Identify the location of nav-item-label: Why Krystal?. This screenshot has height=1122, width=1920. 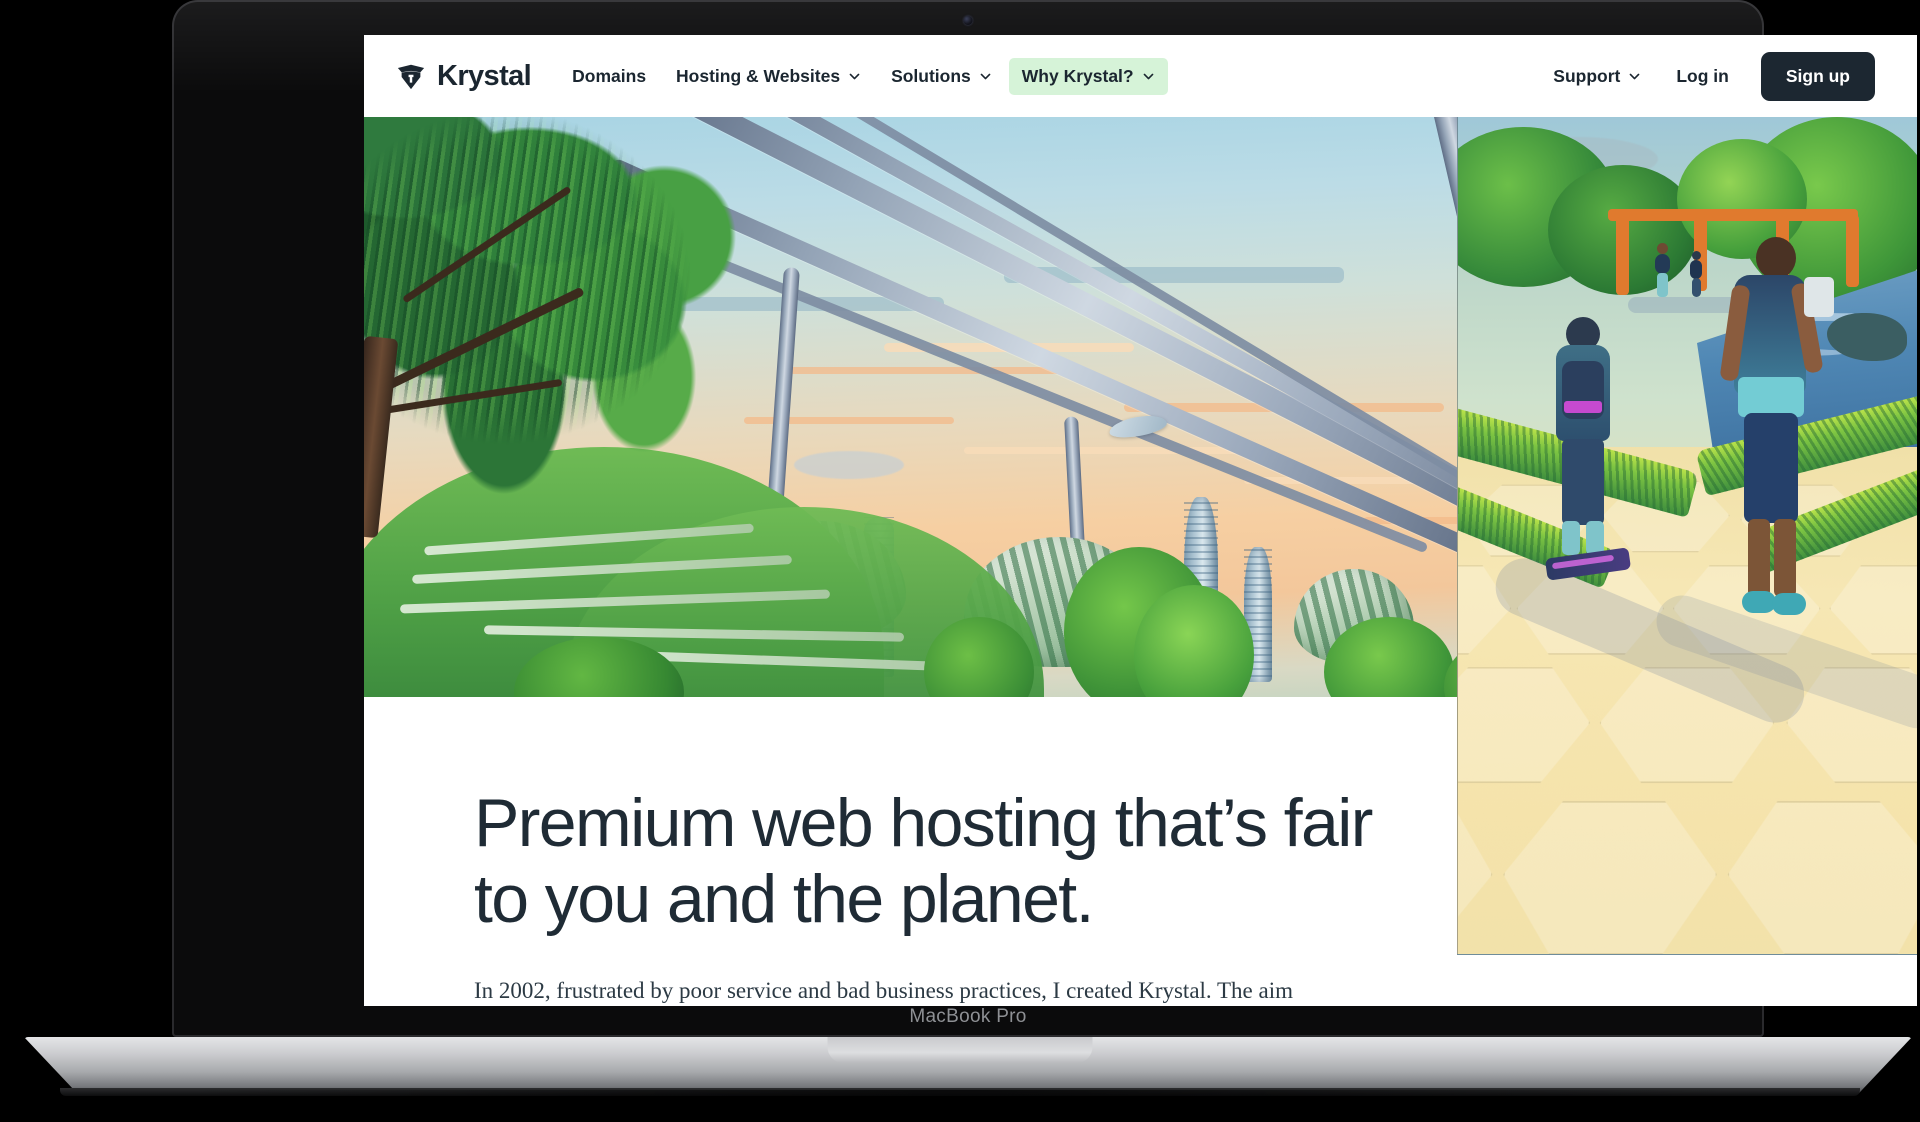
(1077, 75).